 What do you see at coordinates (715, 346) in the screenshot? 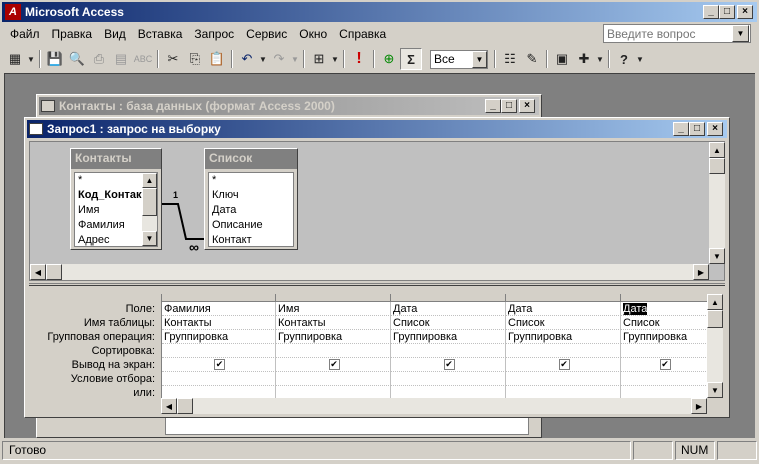
I see `design-grid-vscroll: ▲ ▼` at bounding box center [715, 346].